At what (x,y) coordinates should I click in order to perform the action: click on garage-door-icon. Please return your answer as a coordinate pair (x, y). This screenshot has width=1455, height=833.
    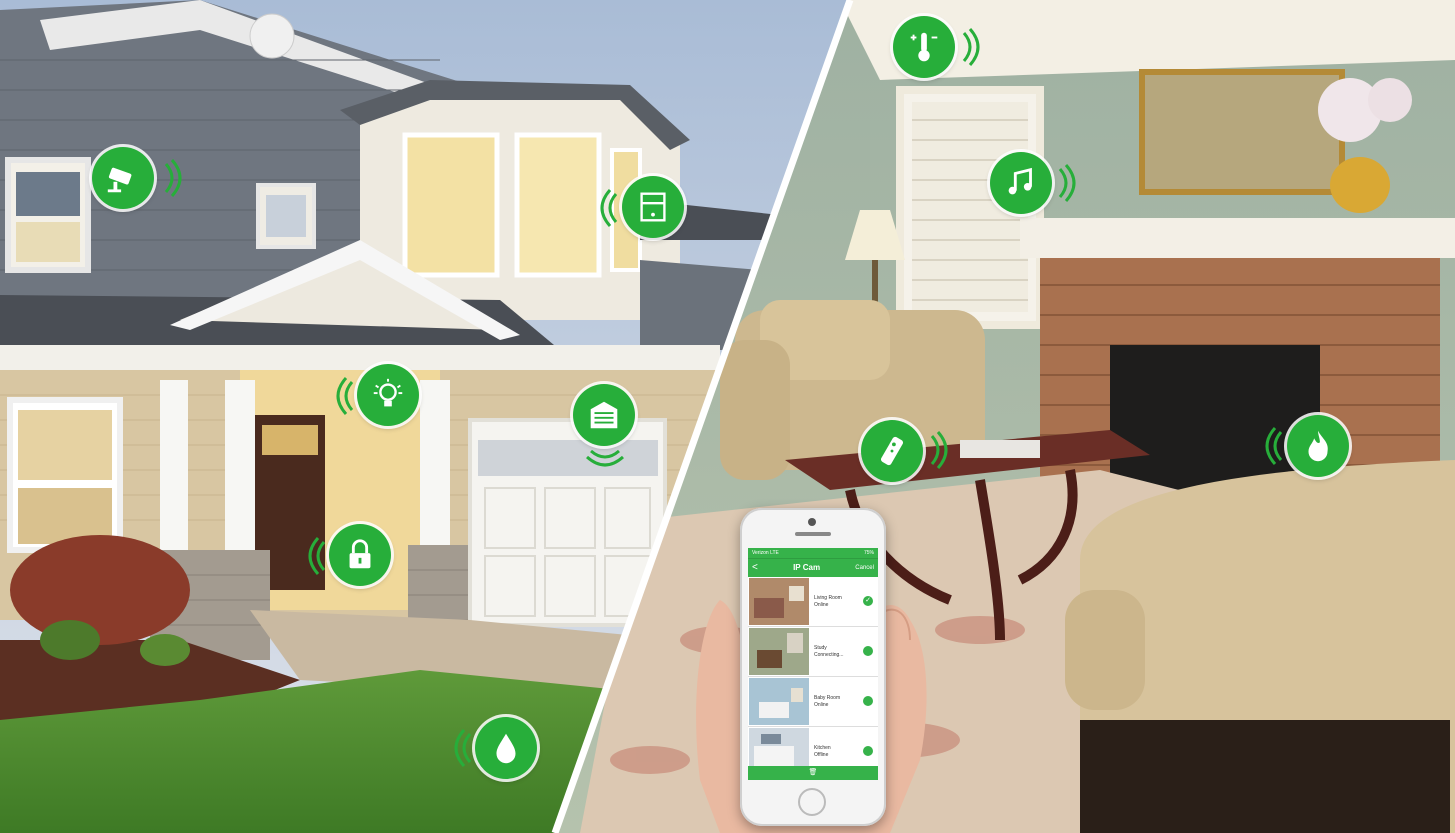
    Looking at the image, I should click on (604, 415).